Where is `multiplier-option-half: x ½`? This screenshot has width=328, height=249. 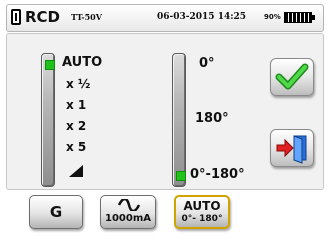
multiplier-option-half: x ½ is located at coordinates (78, 84).